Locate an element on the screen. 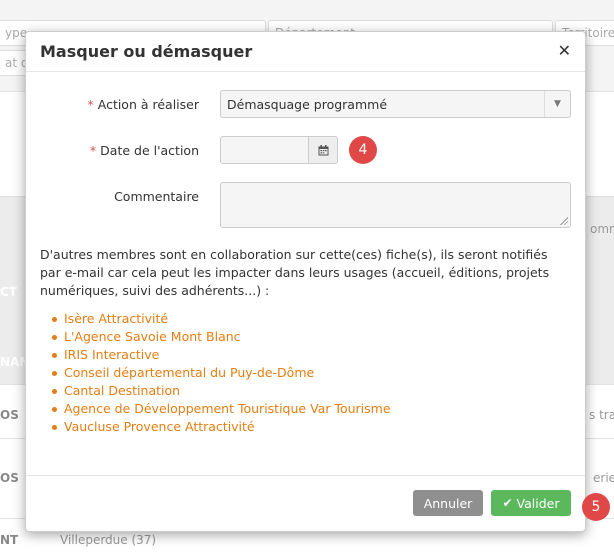 The image size is (614, 554). list-item: IRIS Interactive is located at coordinates (215, 355).